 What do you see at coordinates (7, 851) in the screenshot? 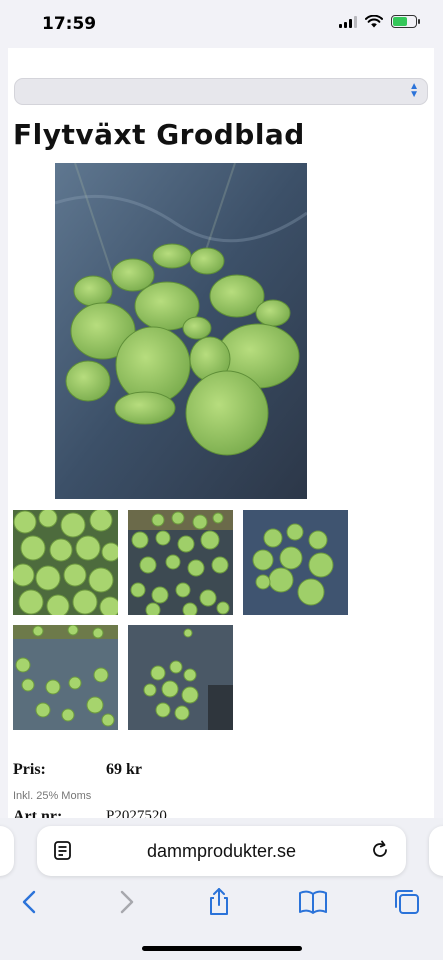
I see `previous-tab-pill` at bounding box center [7, 851].